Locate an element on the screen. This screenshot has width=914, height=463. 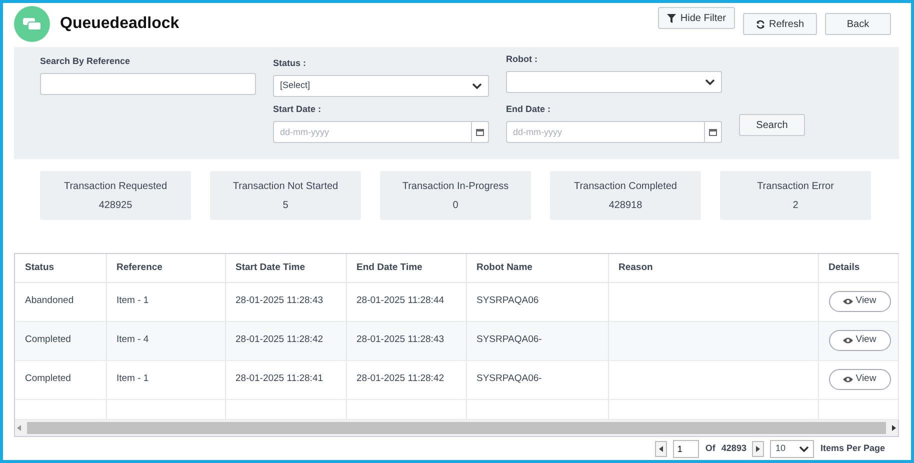
column-header: Start Date Time is located at coordinates (285, 268).